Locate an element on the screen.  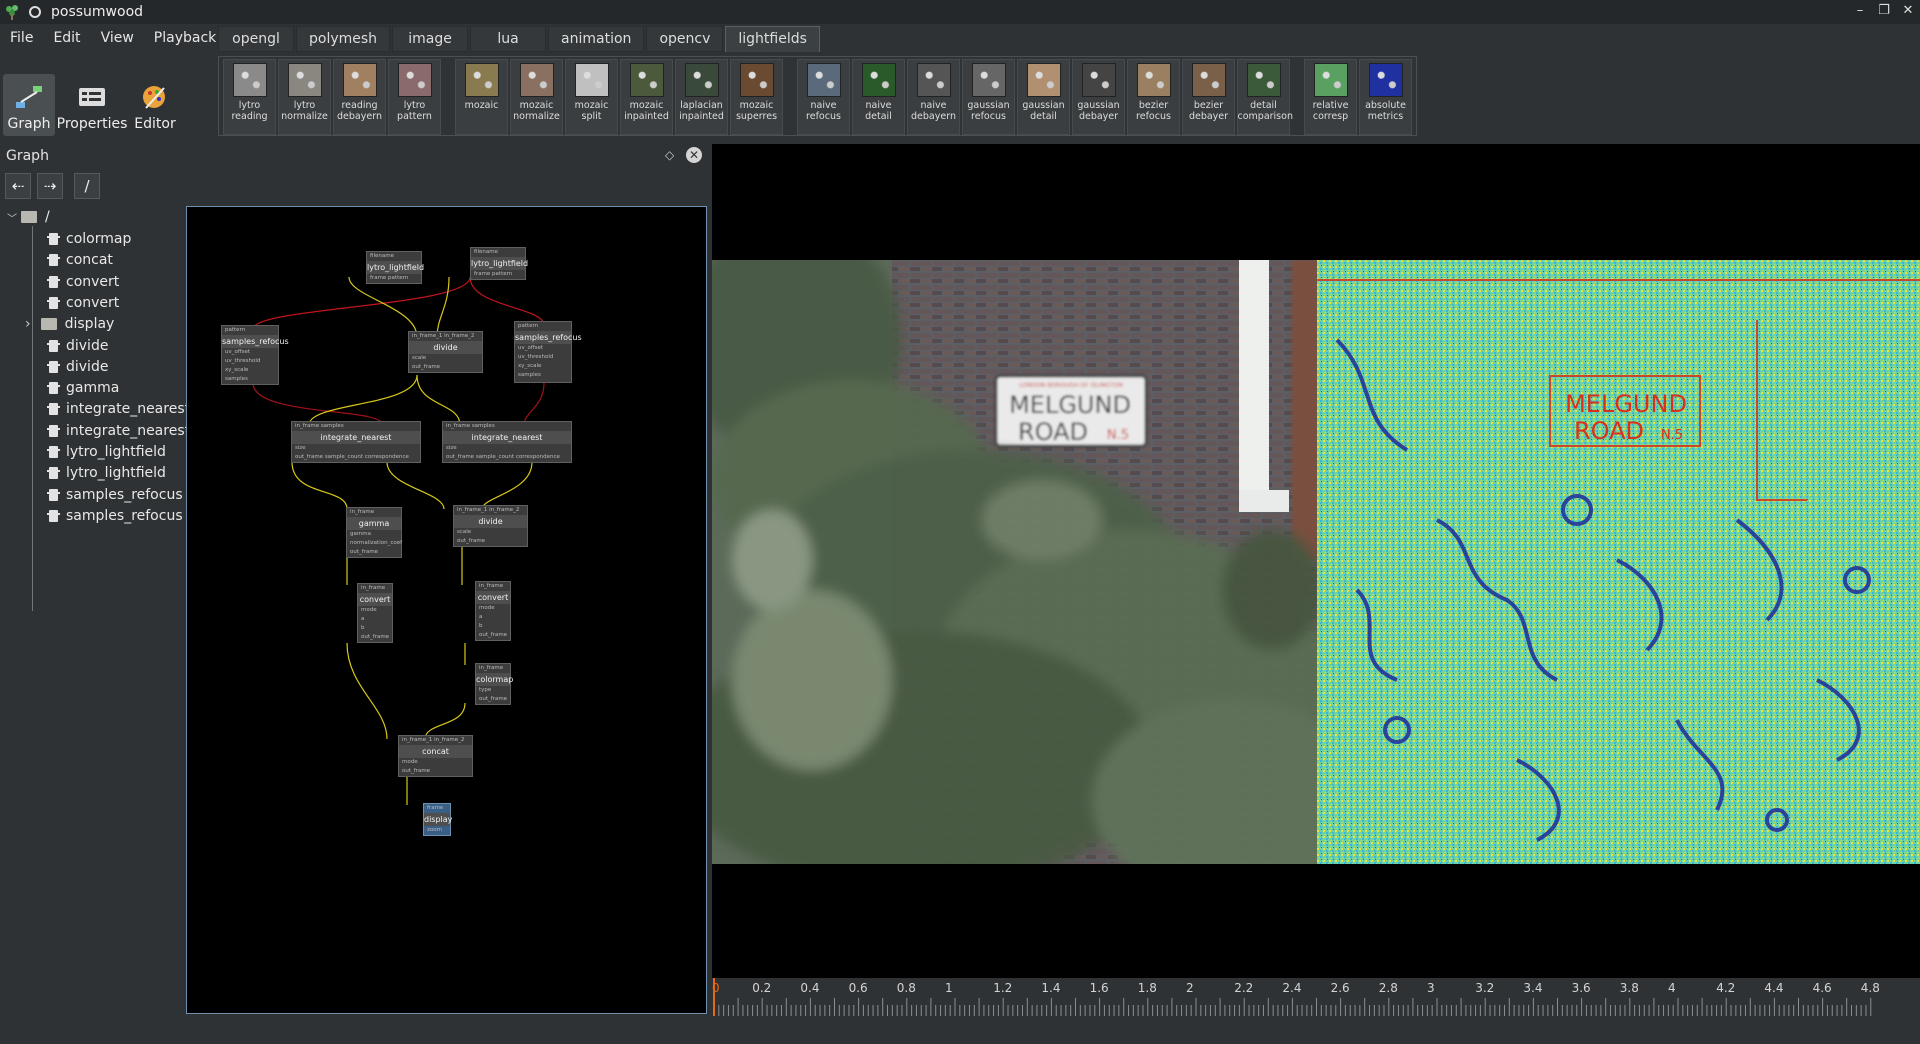
tree-root-label: / is located at coordinates (47, 217).